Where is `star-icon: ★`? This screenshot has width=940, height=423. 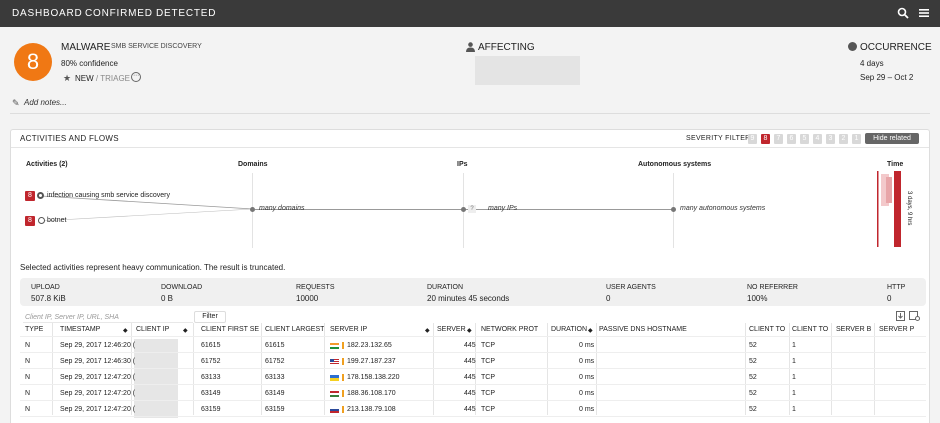
star-icon: ★ is located at coordinates (67, 78).